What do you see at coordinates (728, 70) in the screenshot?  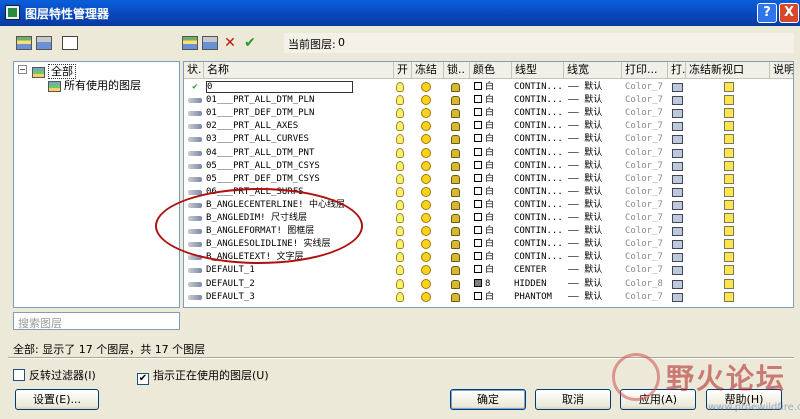 I see `column-header: 冻结新视口` at bounding box center [728, 70].